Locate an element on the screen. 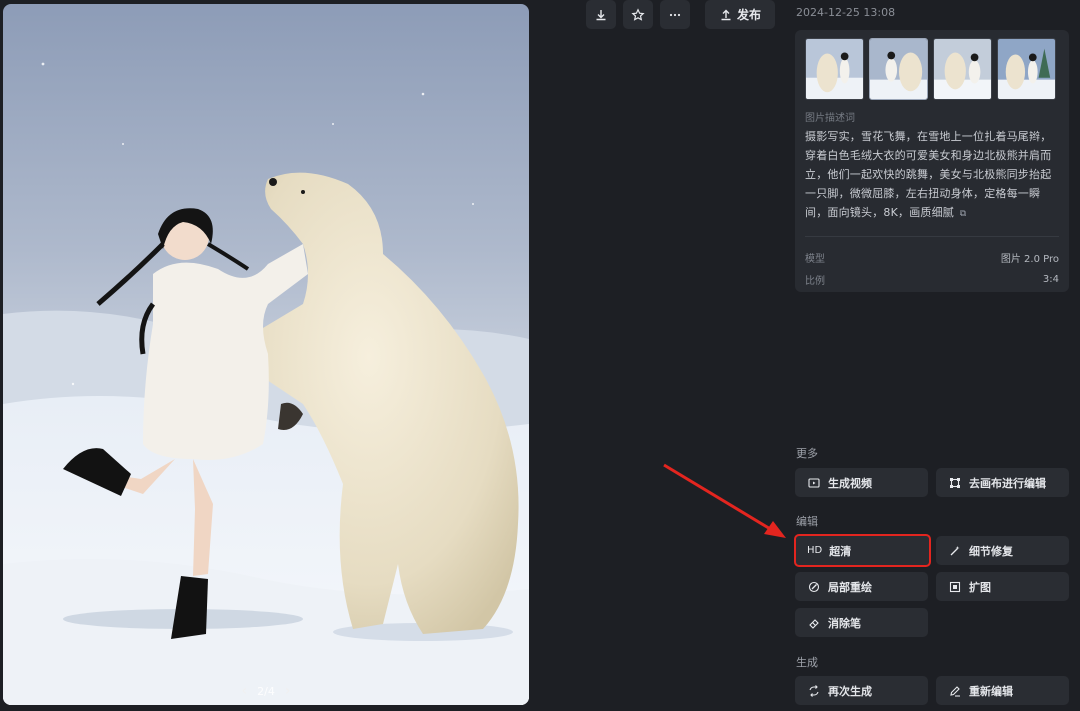 Image resolution: width=1080 pixels, height=711 pixels. pager-count: 2/4 is located at coordinates (266, 691).